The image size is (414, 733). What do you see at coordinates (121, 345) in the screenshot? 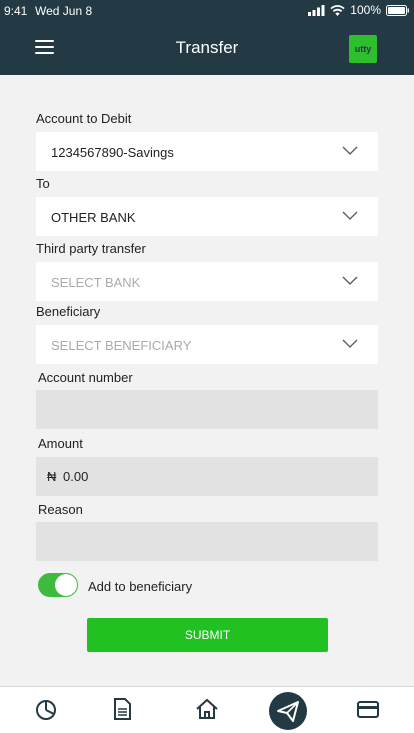
I see `beneficiary-placeholder: SELECT BENEFICIARY` at bounding box center [121, 345].